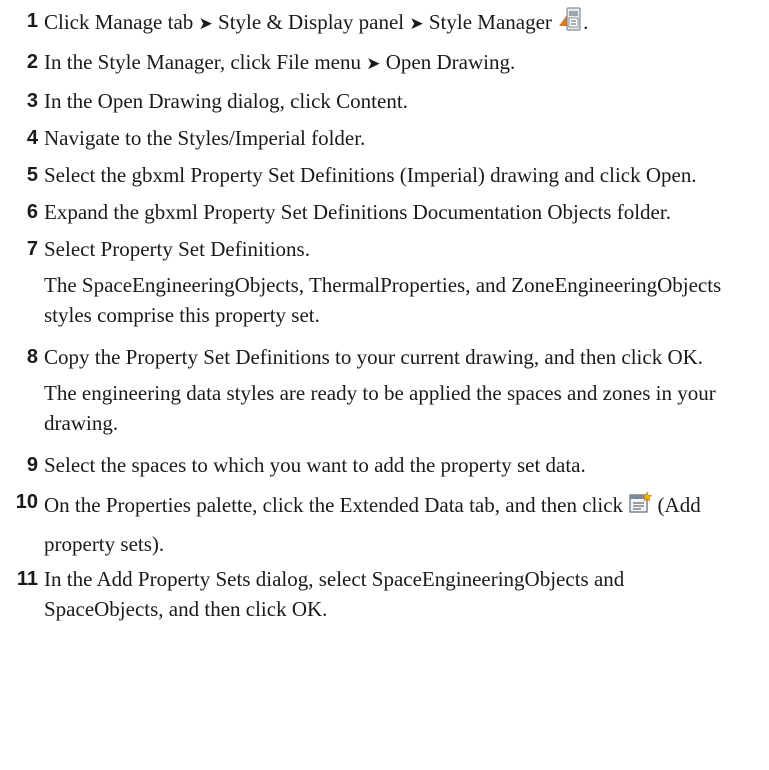  What do you see at coordinates (384, 249) in the screenshot?
I see `step-7: 7 Select Property Set Definitions.` at bounding box center [384, 249].